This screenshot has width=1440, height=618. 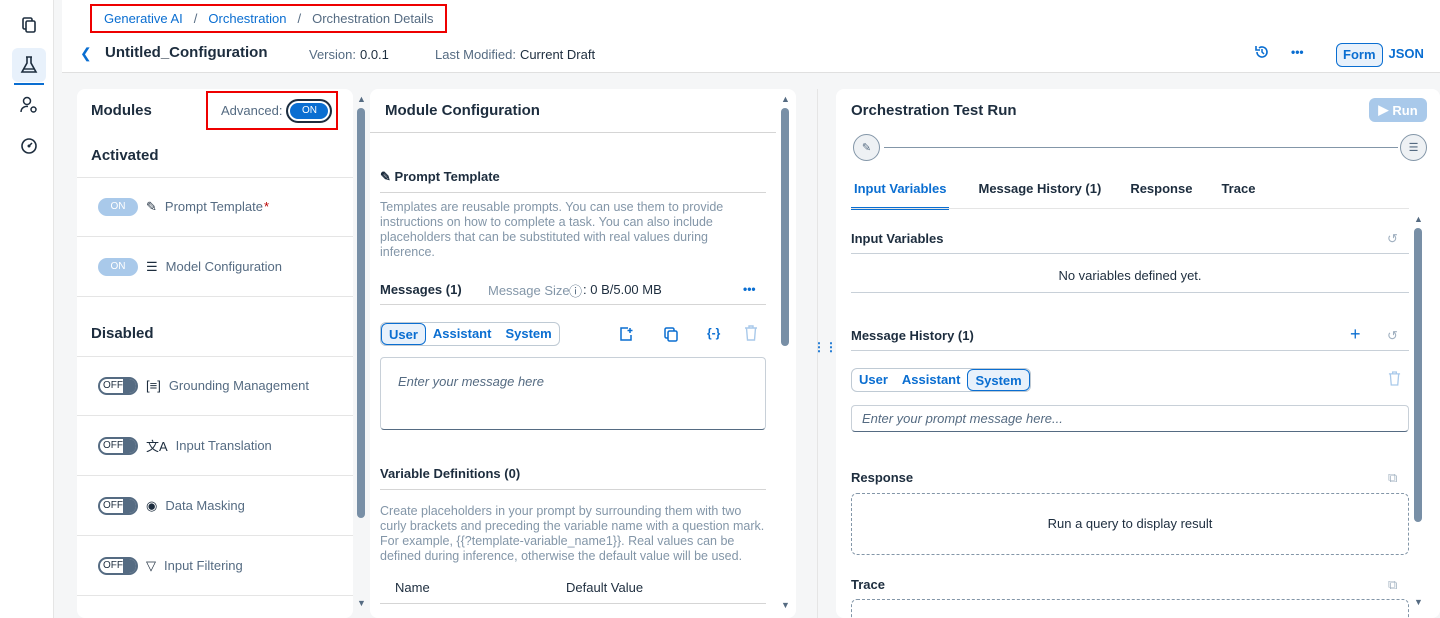 What do you see at coordinates (29, 146) in the screenshot?
I see `dashboard-gauge-icon` at bounding box center [29, 146].